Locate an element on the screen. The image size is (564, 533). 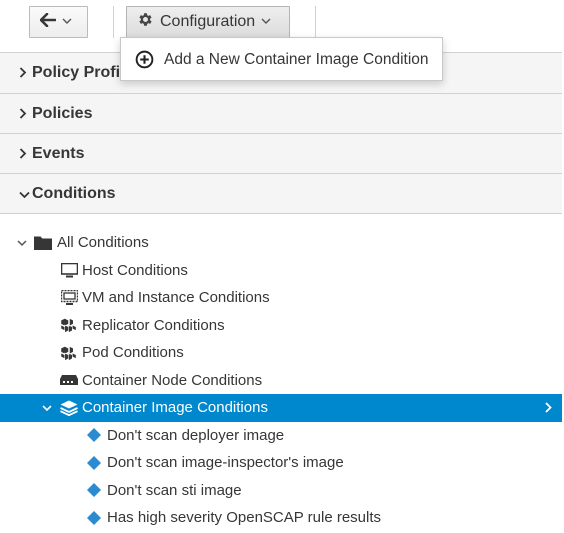
folder-icon is located at coordinates (43, 243).